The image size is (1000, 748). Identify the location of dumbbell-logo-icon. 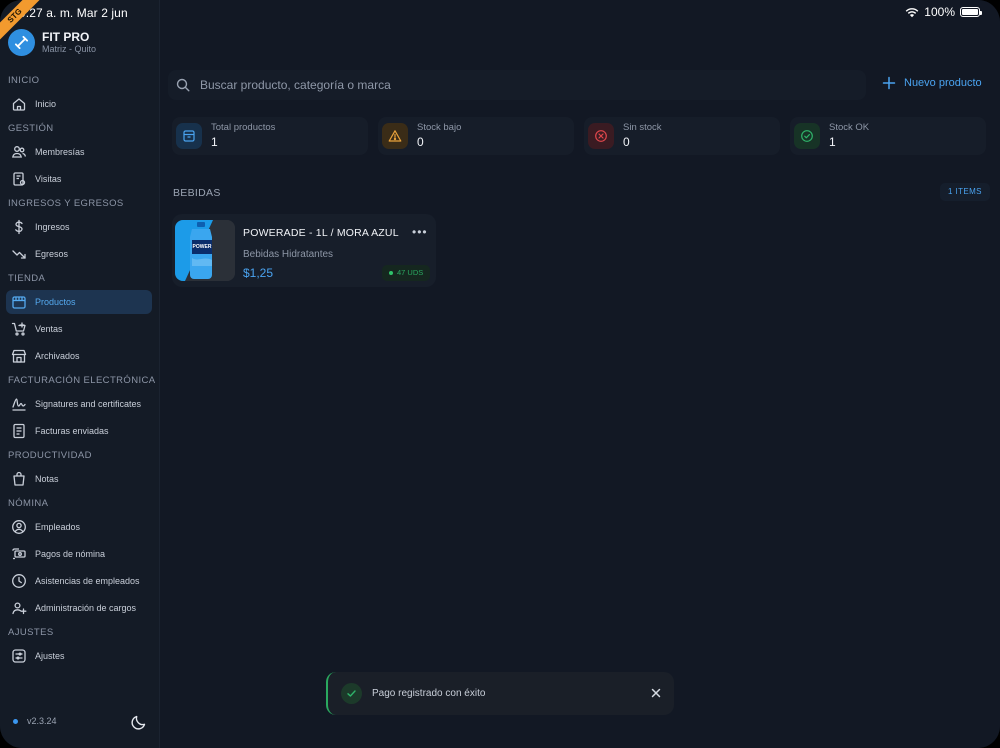
(21, 42).